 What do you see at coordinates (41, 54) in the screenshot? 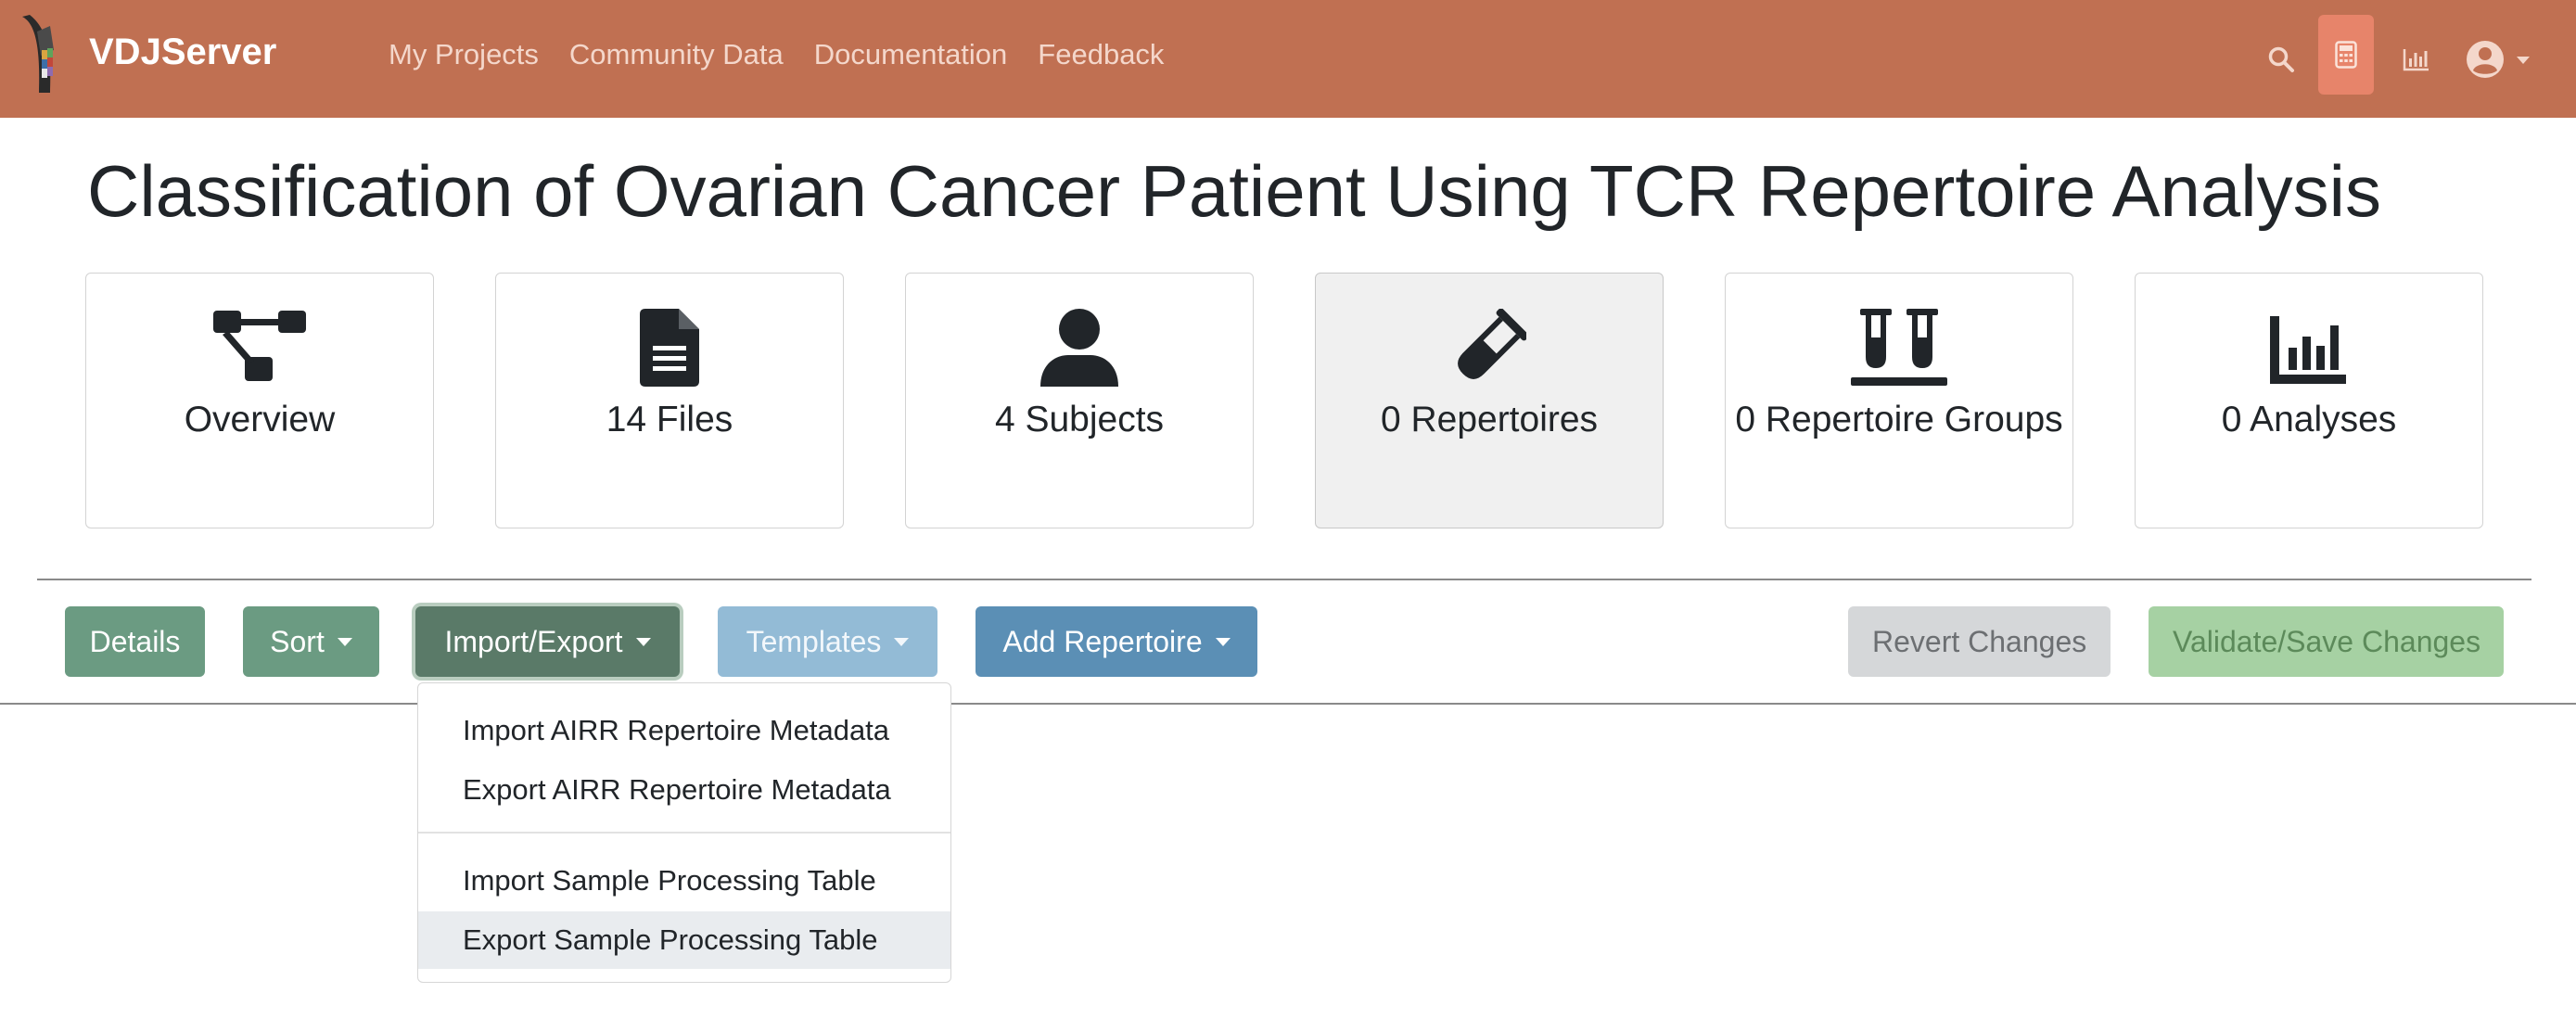
I see `vdjserver-logo` at bounding box center [41, 54].